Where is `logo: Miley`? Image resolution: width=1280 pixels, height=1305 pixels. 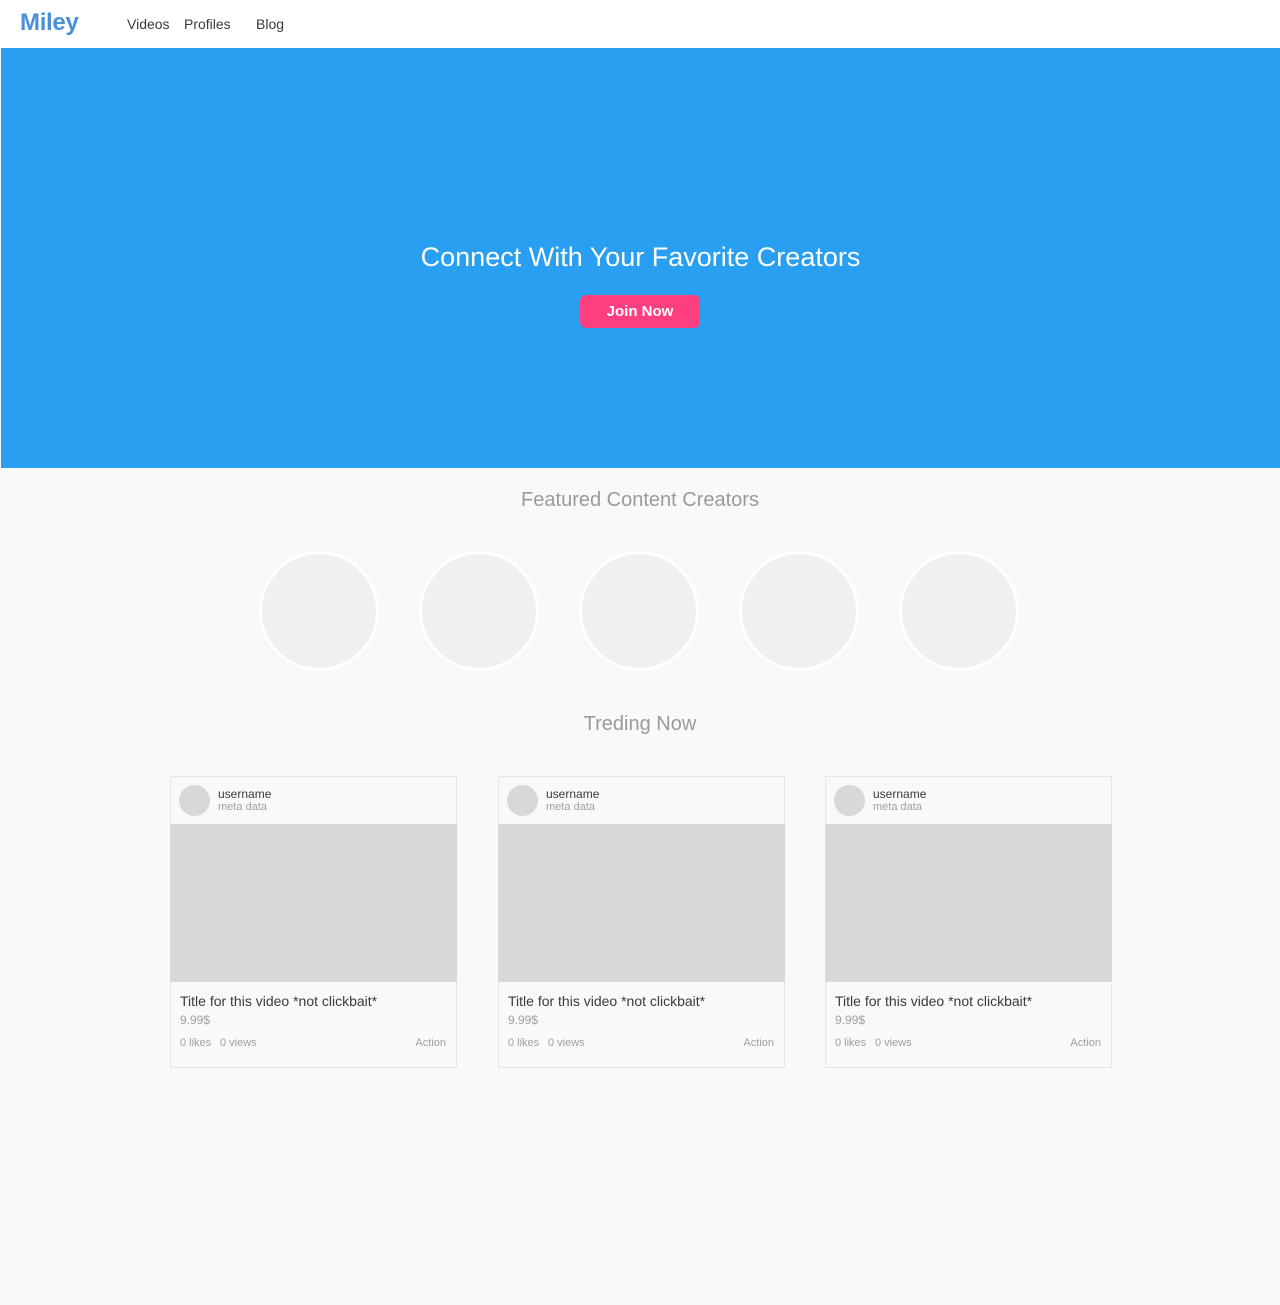 logo: Miley is located at coordinates (49, 23).